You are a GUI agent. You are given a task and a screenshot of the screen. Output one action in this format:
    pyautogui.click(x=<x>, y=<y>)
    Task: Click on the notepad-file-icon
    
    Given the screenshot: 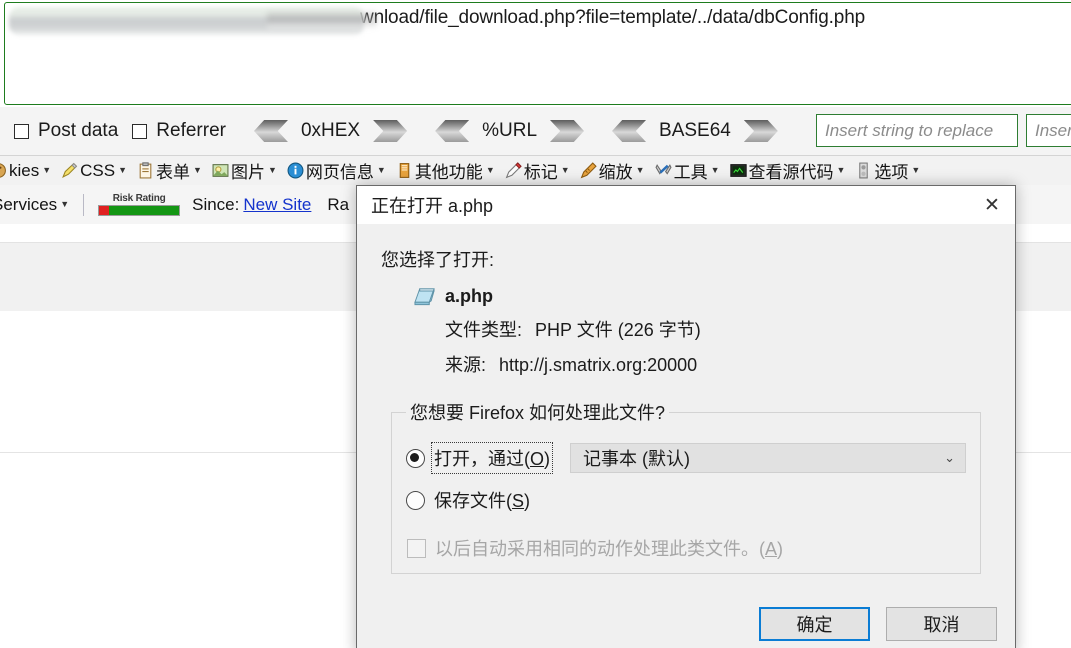 What is the action you would take?
    pyautogui.click(x=424, y=297)
    